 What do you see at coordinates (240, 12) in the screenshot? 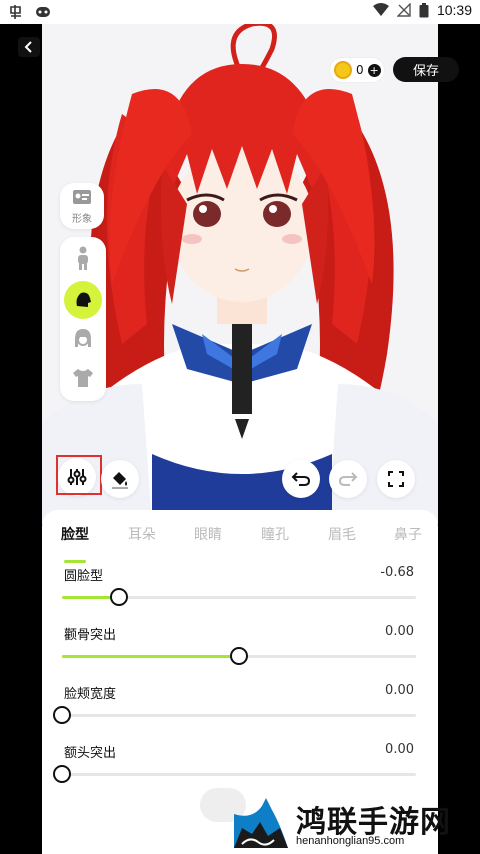
I see `status-bar: 10:39` at bounding box center [240, 12].